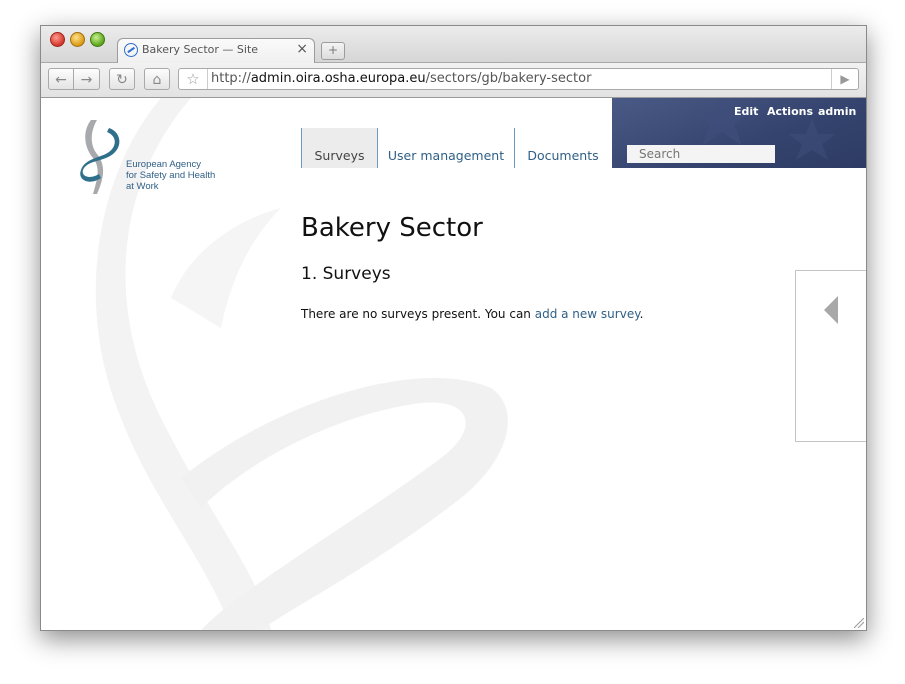 The image size is (905, 684). Describe the element at coordinates (746, 111) in the screenshot. I see `edit-link: Edit` at that location.